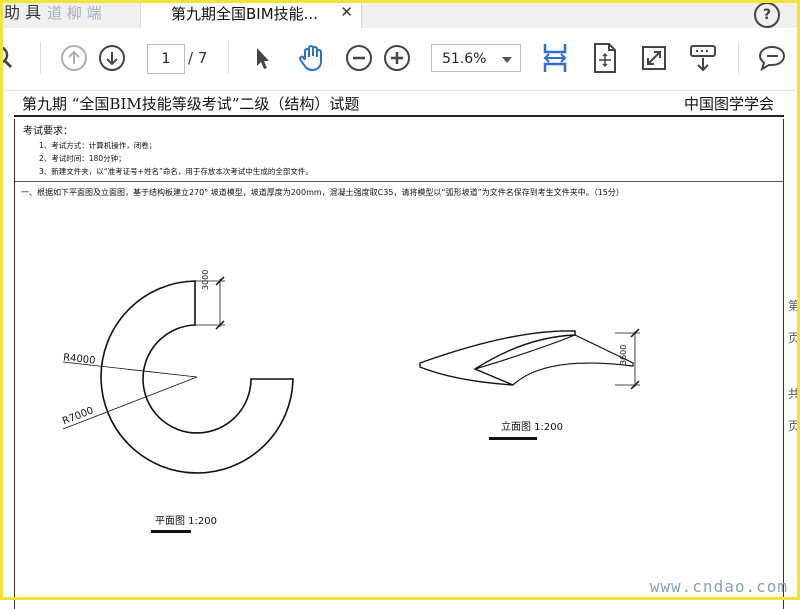 This screenshot has width=800, height=609. Describe the element at coordinates (464, 59) in the screenshot. I see `zoom-level-value: 51.6%` at that location.